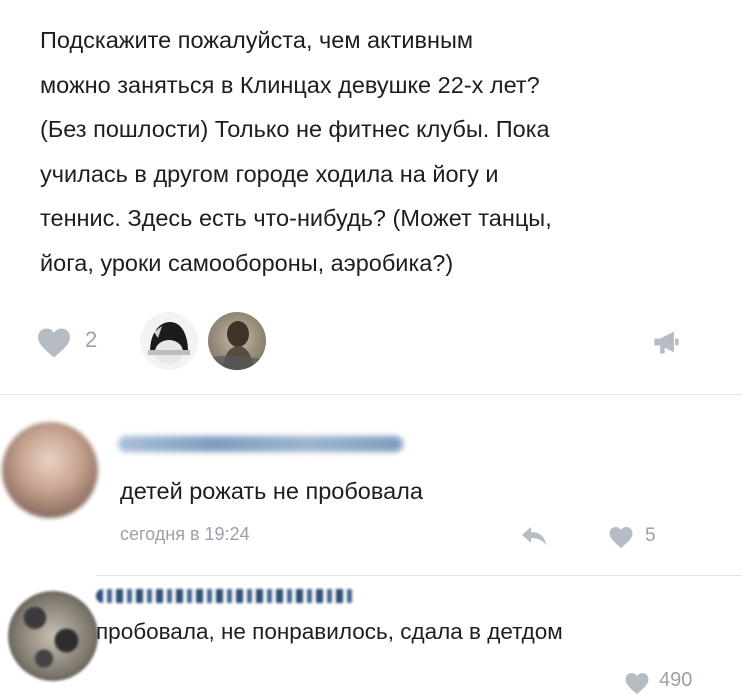  Describe the element at coordinates (667, 342) in the screenshot. I see `megaphone-icon` at that location.